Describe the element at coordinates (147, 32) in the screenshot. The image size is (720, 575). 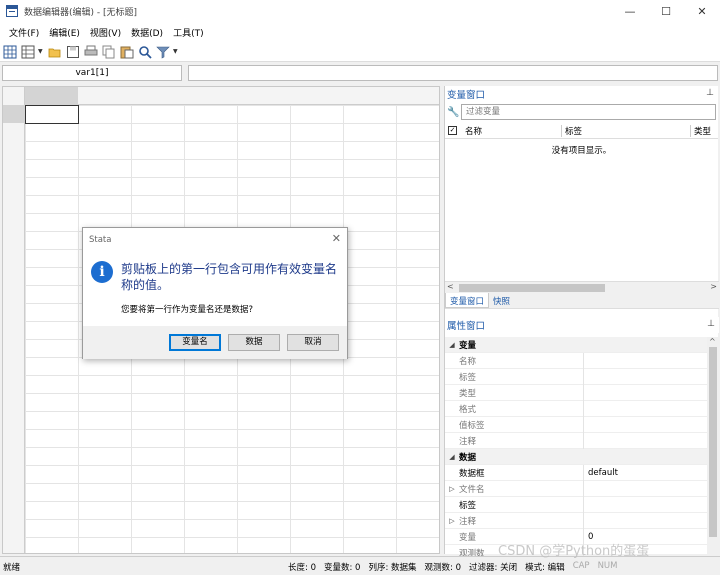
I see `menu-data: 数据(D)` at that location.